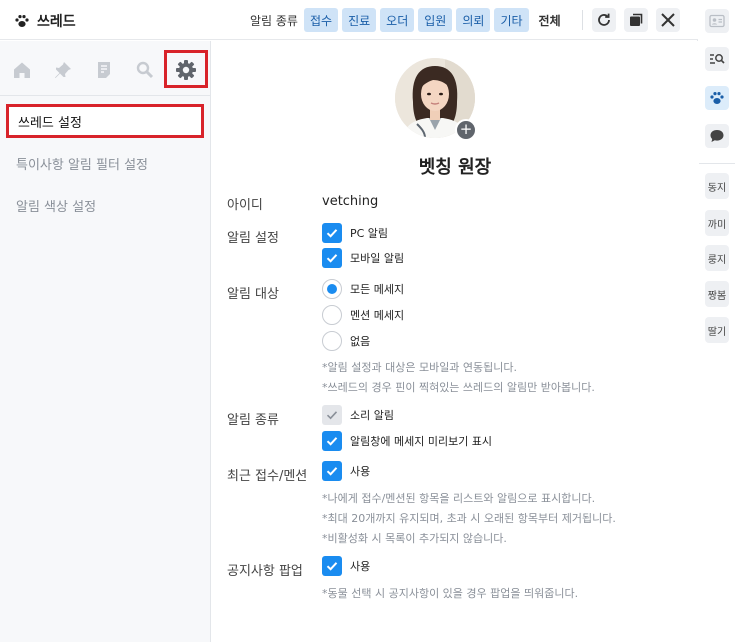 The image size is (735, 642). What do you see at coordinates (377, 289) in the screenshot?
I see `target-all-label: 모든 메세지` at bounding box center [377, 289].